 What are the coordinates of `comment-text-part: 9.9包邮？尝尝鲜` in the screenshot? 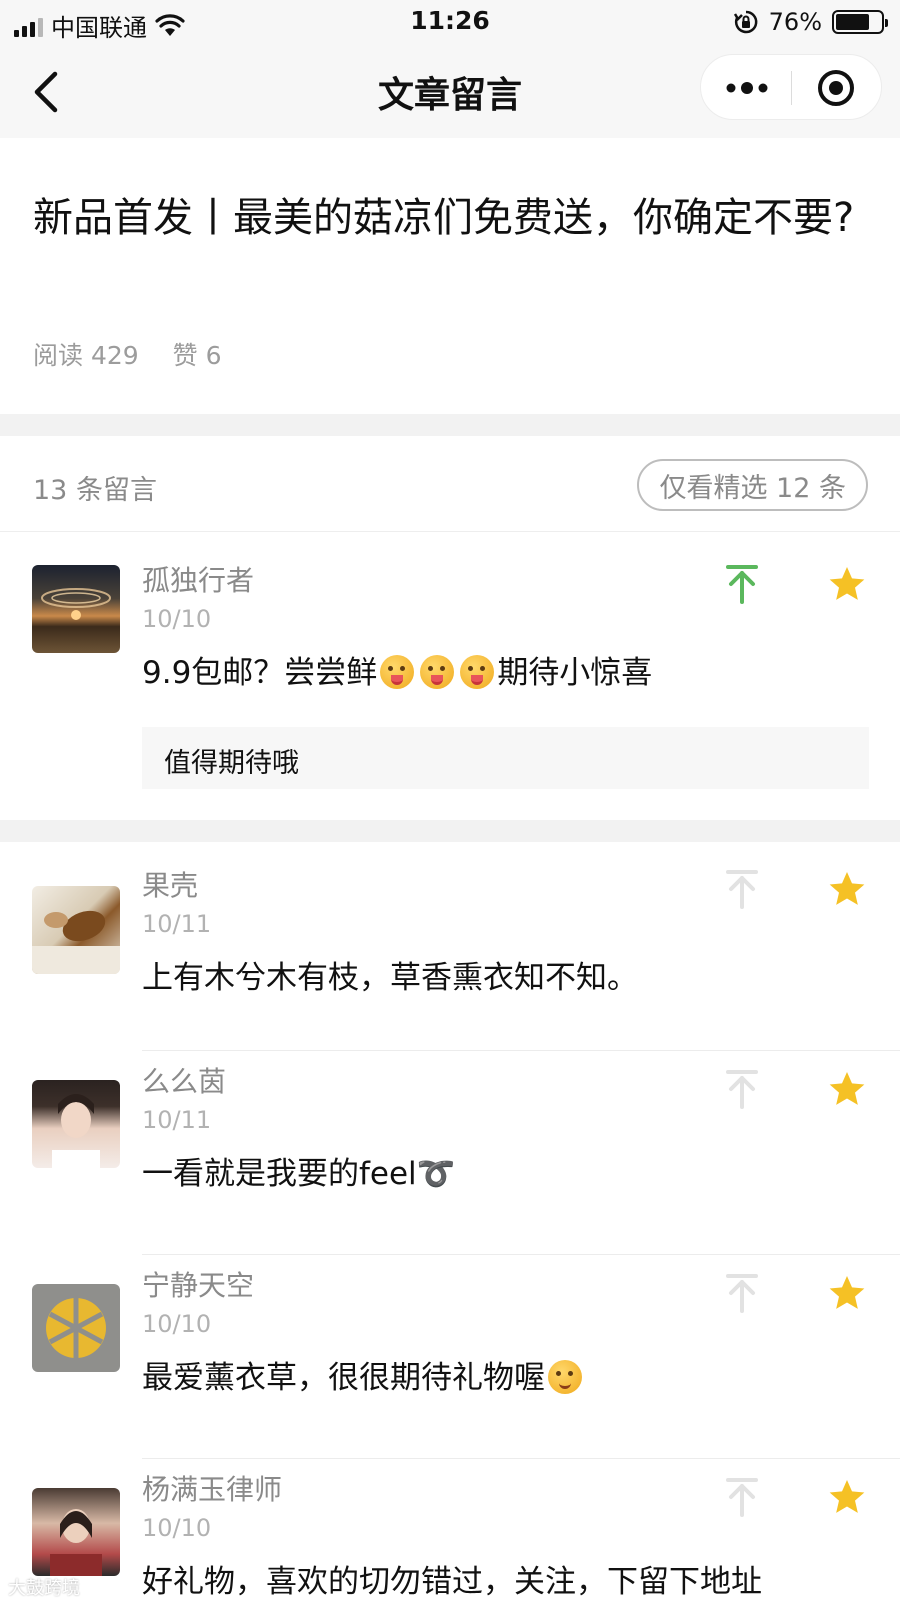 It's located at (260, 673).